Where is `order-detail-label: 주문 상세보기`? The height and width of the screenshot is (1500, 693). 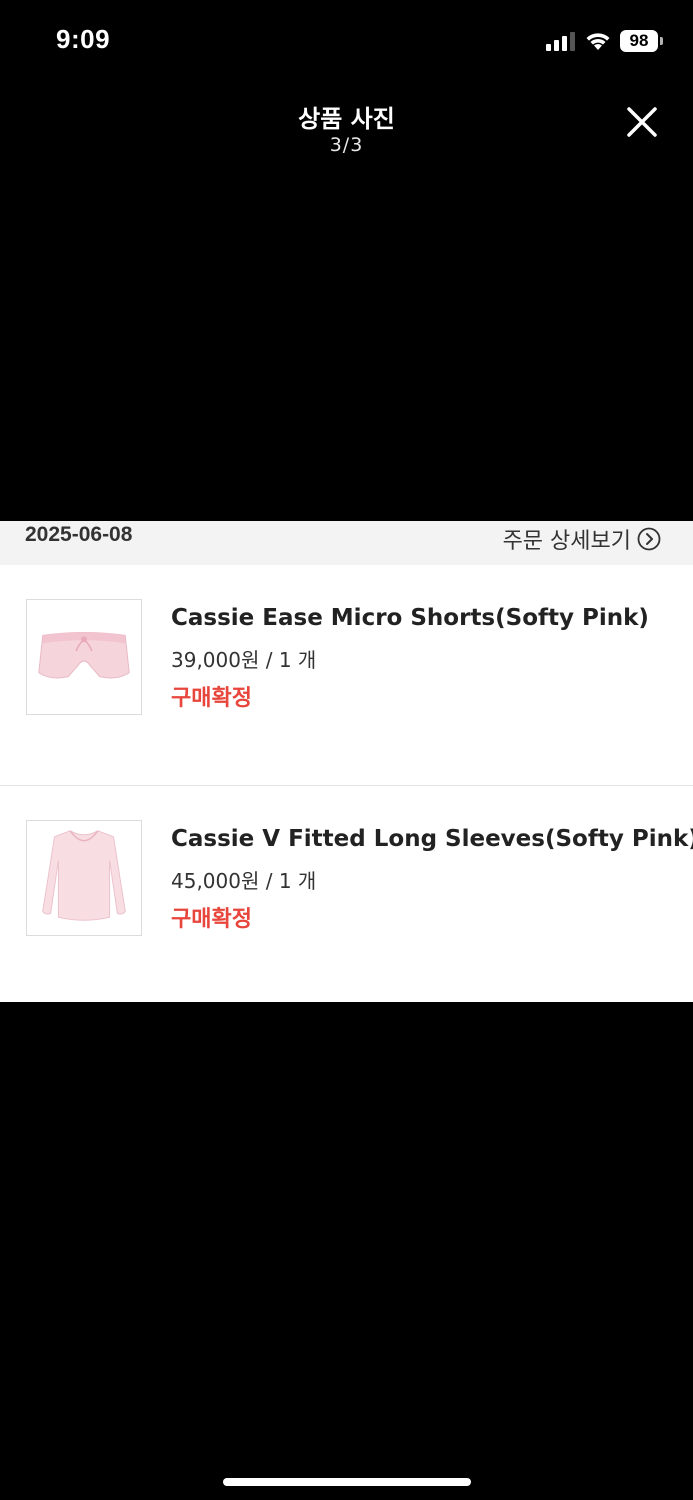 order-detail-label: 주문 상세보기 is located at coordinates (566, 541).